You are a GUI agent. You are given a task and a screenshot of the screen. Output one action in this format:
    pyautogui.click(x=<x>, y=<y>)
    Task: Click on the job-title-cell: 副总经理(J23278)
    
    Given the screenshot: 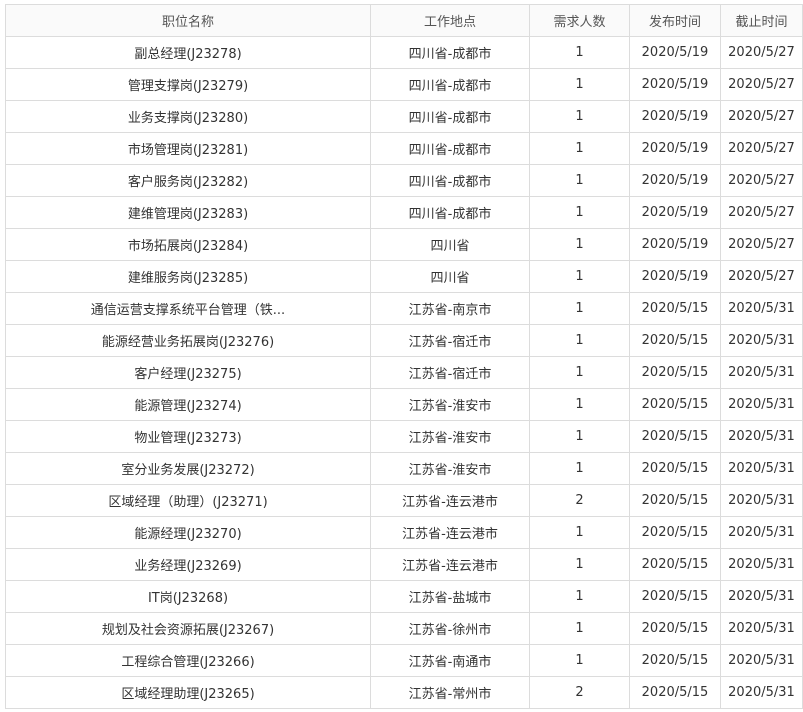 What is the action you would take?
    pyautogui.click(x=188, y=52)
    